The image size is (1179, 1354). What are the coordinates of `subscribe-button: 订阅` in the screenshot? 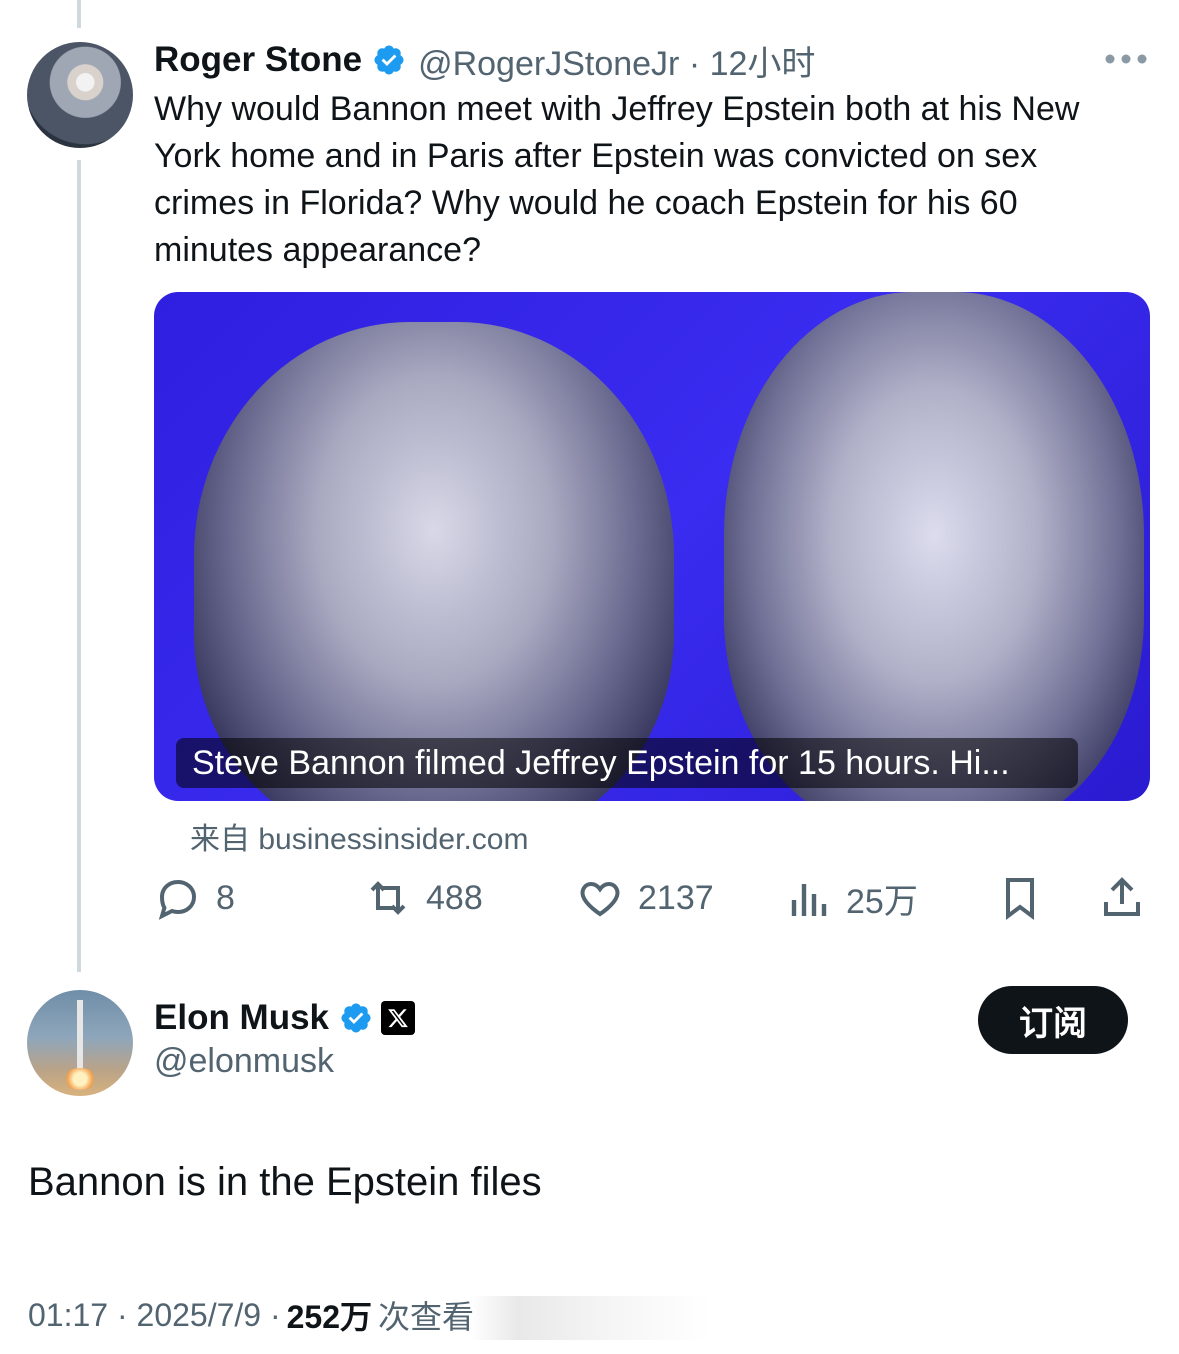 It's located at (1053, 1020).